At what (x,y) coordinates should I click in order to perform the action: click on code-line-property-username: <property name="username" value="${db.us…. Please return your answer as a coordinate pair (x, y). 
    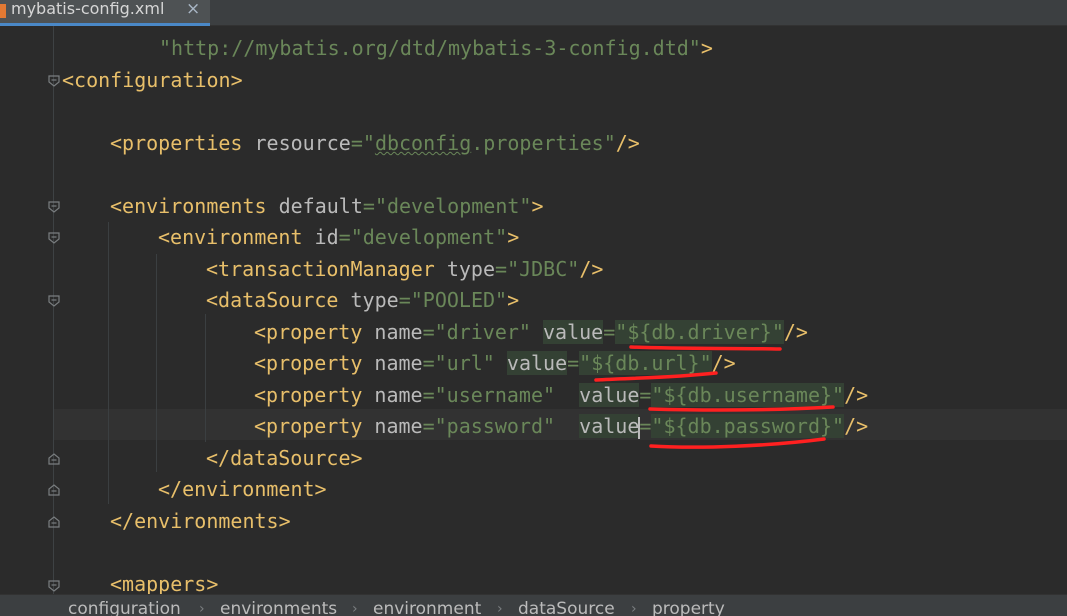
    Looking at the image, I should click on (561, 395).